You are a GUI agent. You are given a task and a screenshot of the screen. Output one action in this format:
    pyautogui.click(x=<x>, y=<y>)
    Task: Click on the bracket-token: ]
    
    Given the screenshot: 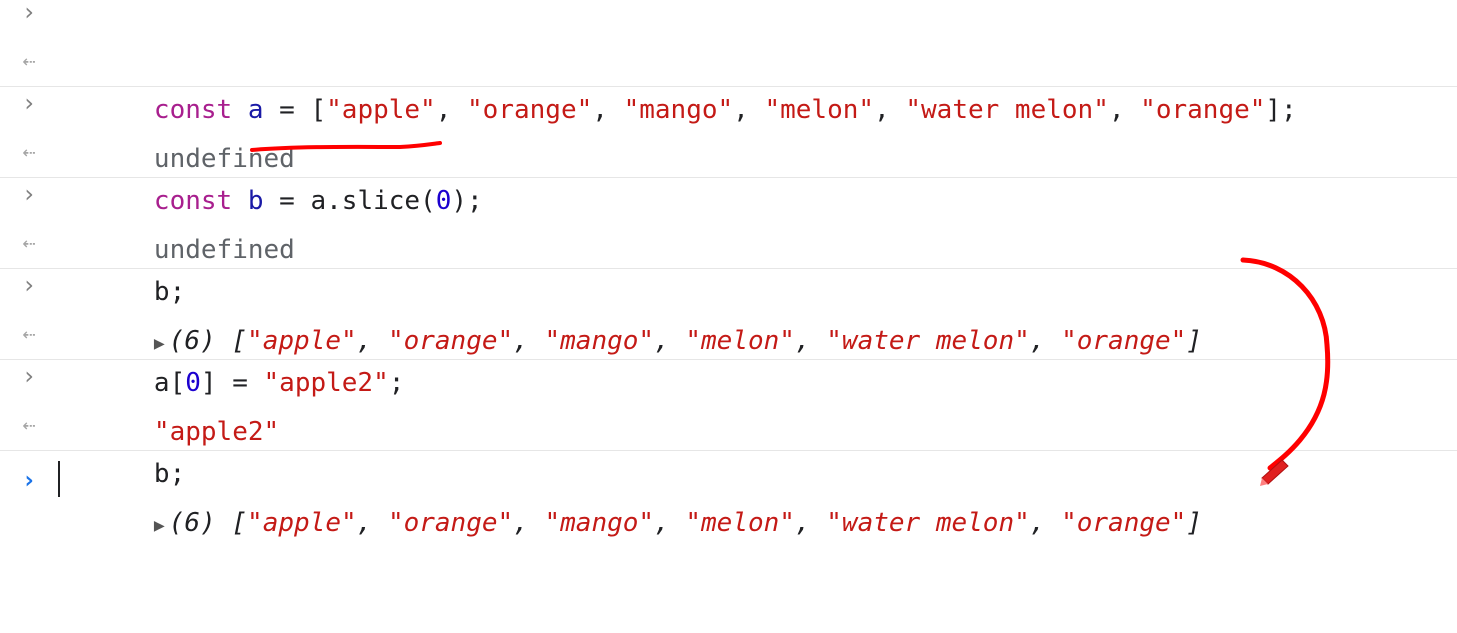 What is the action you would take?
    pyautogui.click(x=1194, y=523)
    